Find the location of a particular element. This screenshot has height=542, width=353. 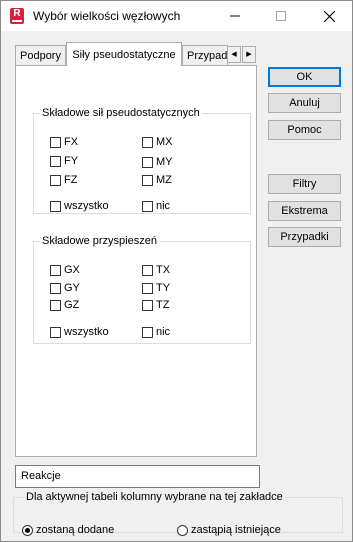

reactions-field: Reakcje is located at coordinates (137, 476).